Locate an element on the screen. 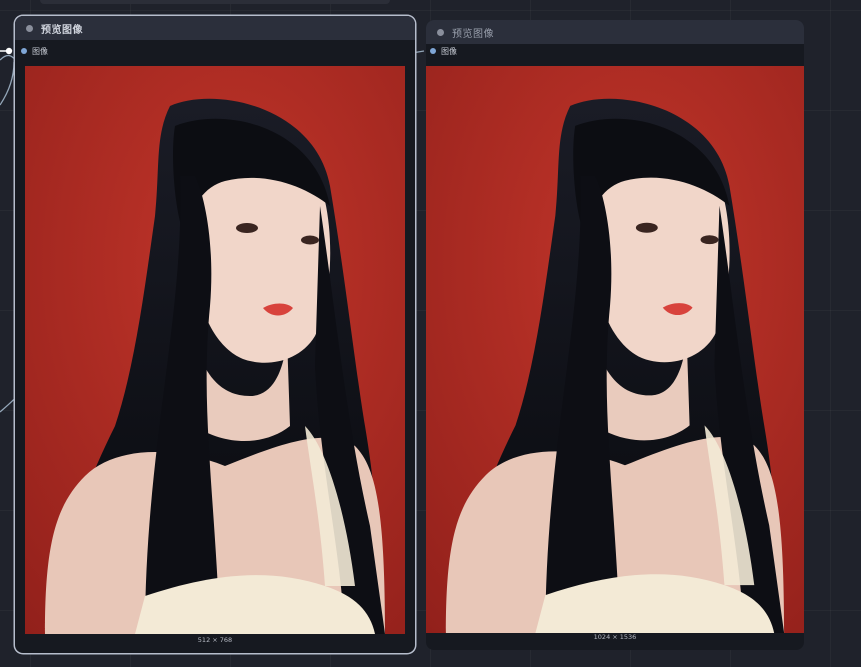 This screenshot has width=861, height=667. canvas-edge-strip is located at coordinates (215, 2).